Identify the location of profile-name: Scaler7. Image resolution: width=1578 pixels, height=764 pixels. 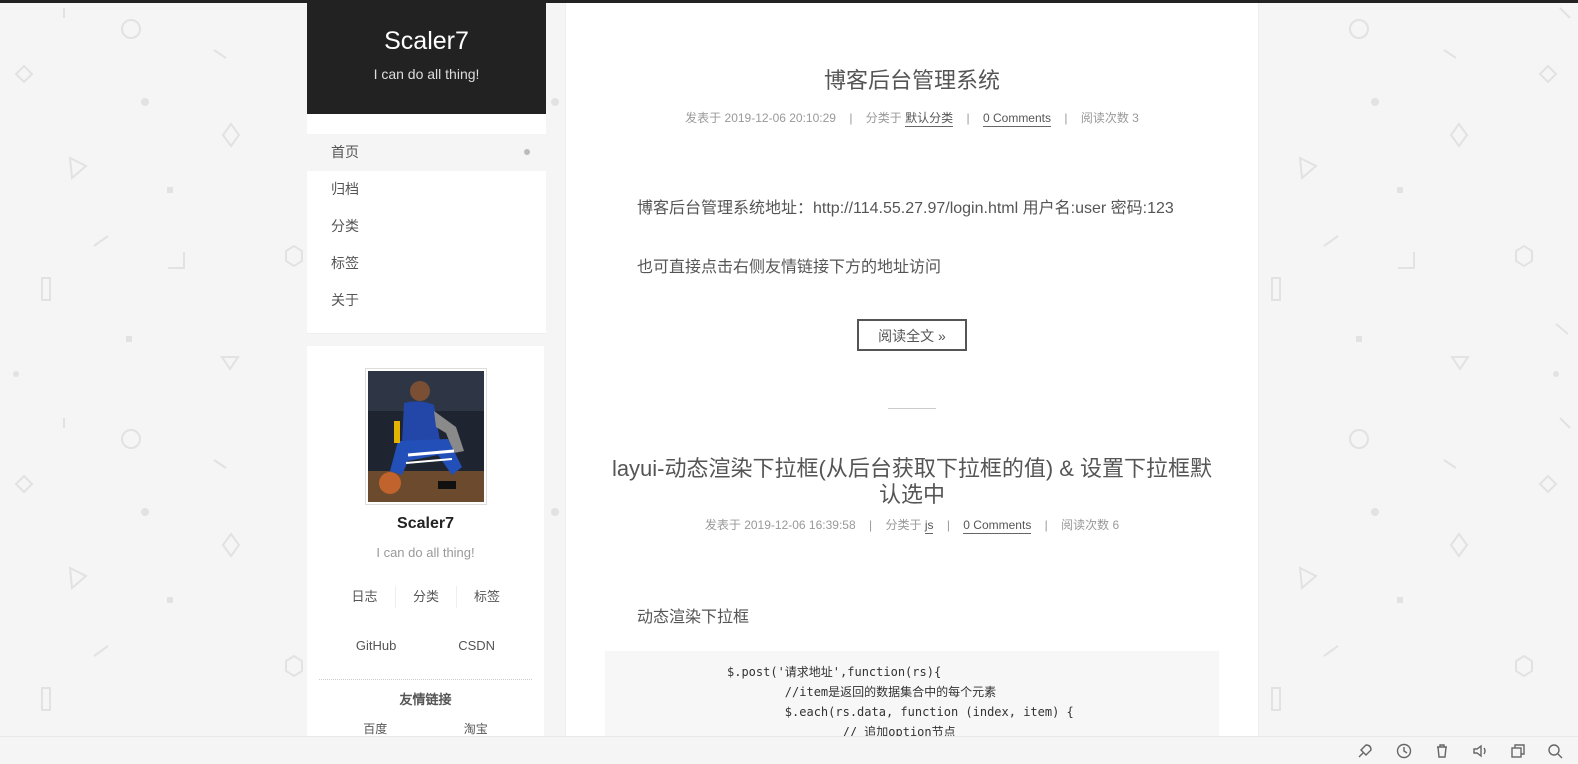
(425, 523).